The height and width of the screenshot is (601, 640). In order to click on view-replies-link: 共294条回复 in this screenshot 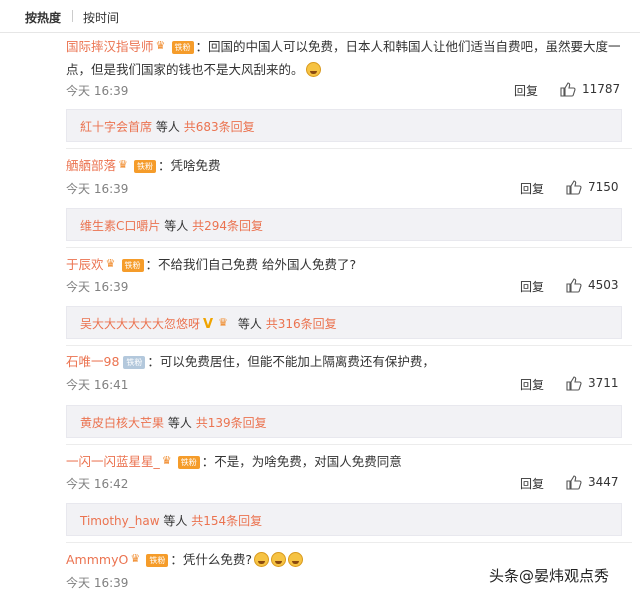, I will do `click(227, 226)`.